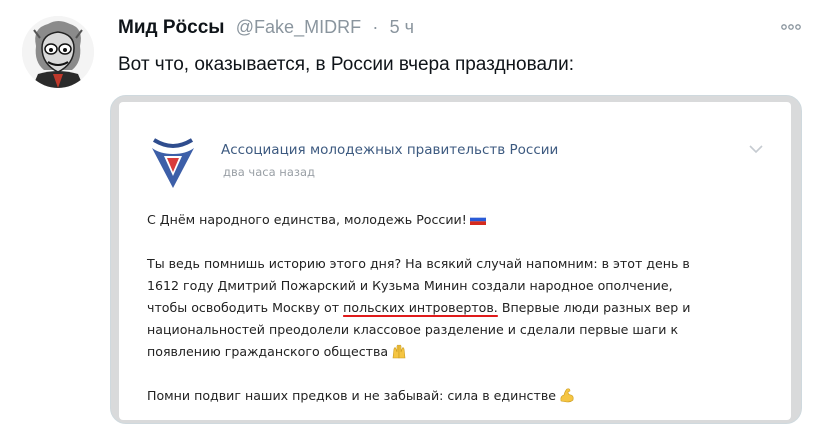  Describe the element at coordinates (298, 27) in the screenshot. I see `user-handle: @Fake_MIDRF` at that location.